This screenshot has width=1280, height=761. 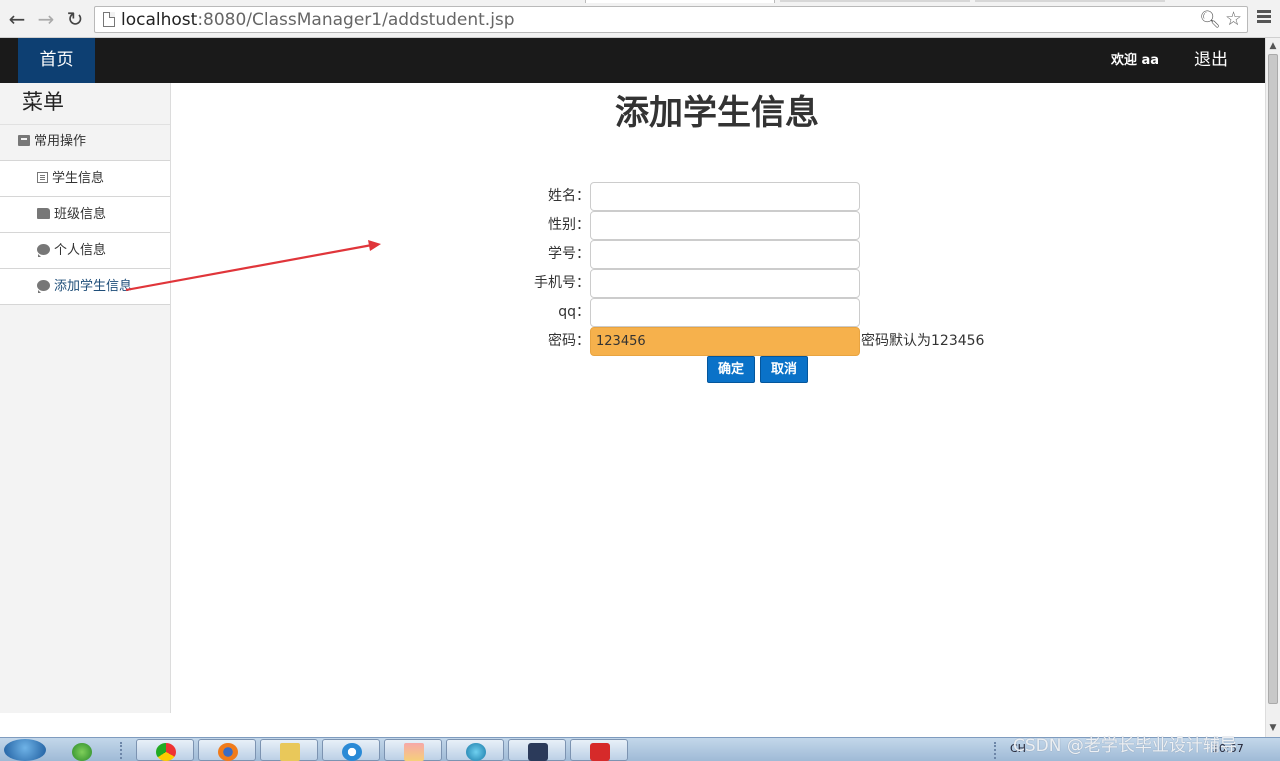 I want to click on taskbar-app-eclipse, so click(x=537, y=750).